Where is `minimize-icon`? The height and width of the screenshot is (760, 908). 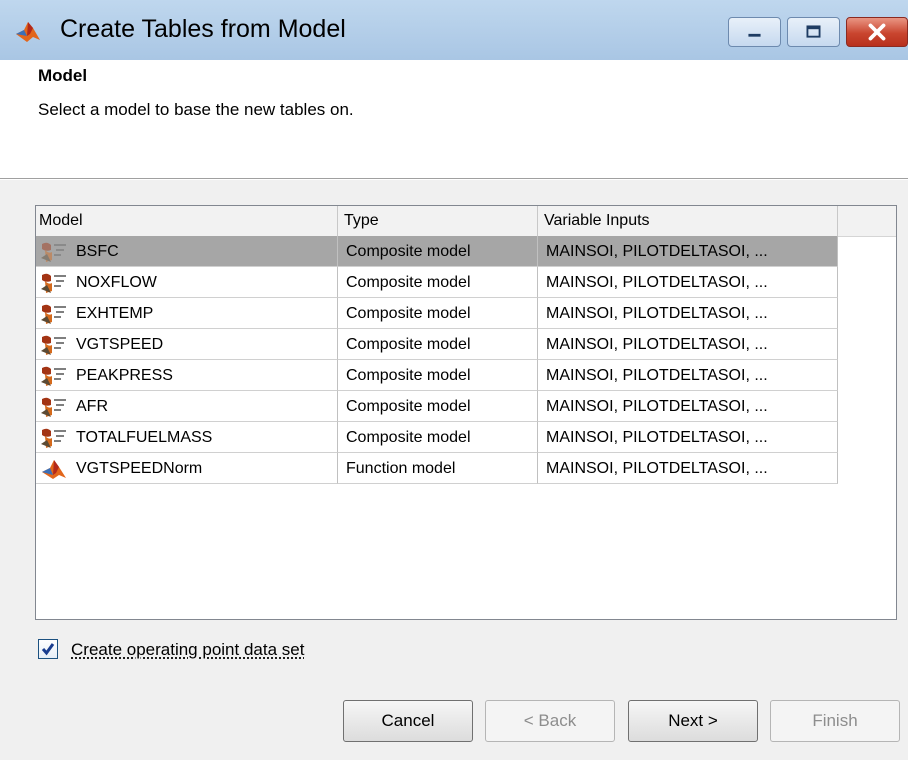
minimize-icon is located at coordinates (754, 35).